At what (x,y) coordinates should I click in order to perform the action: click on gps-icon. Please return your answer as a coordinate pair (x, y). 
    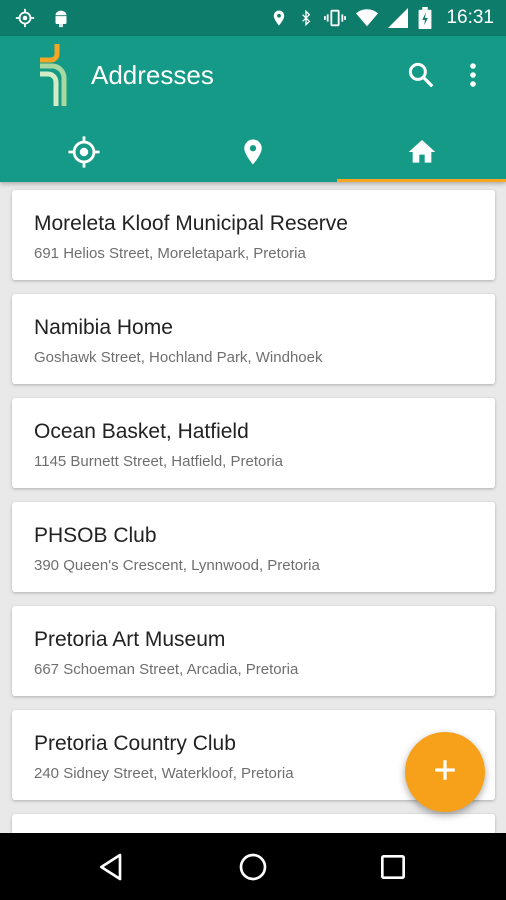
    Looking at the image, I should click on (25, 18).